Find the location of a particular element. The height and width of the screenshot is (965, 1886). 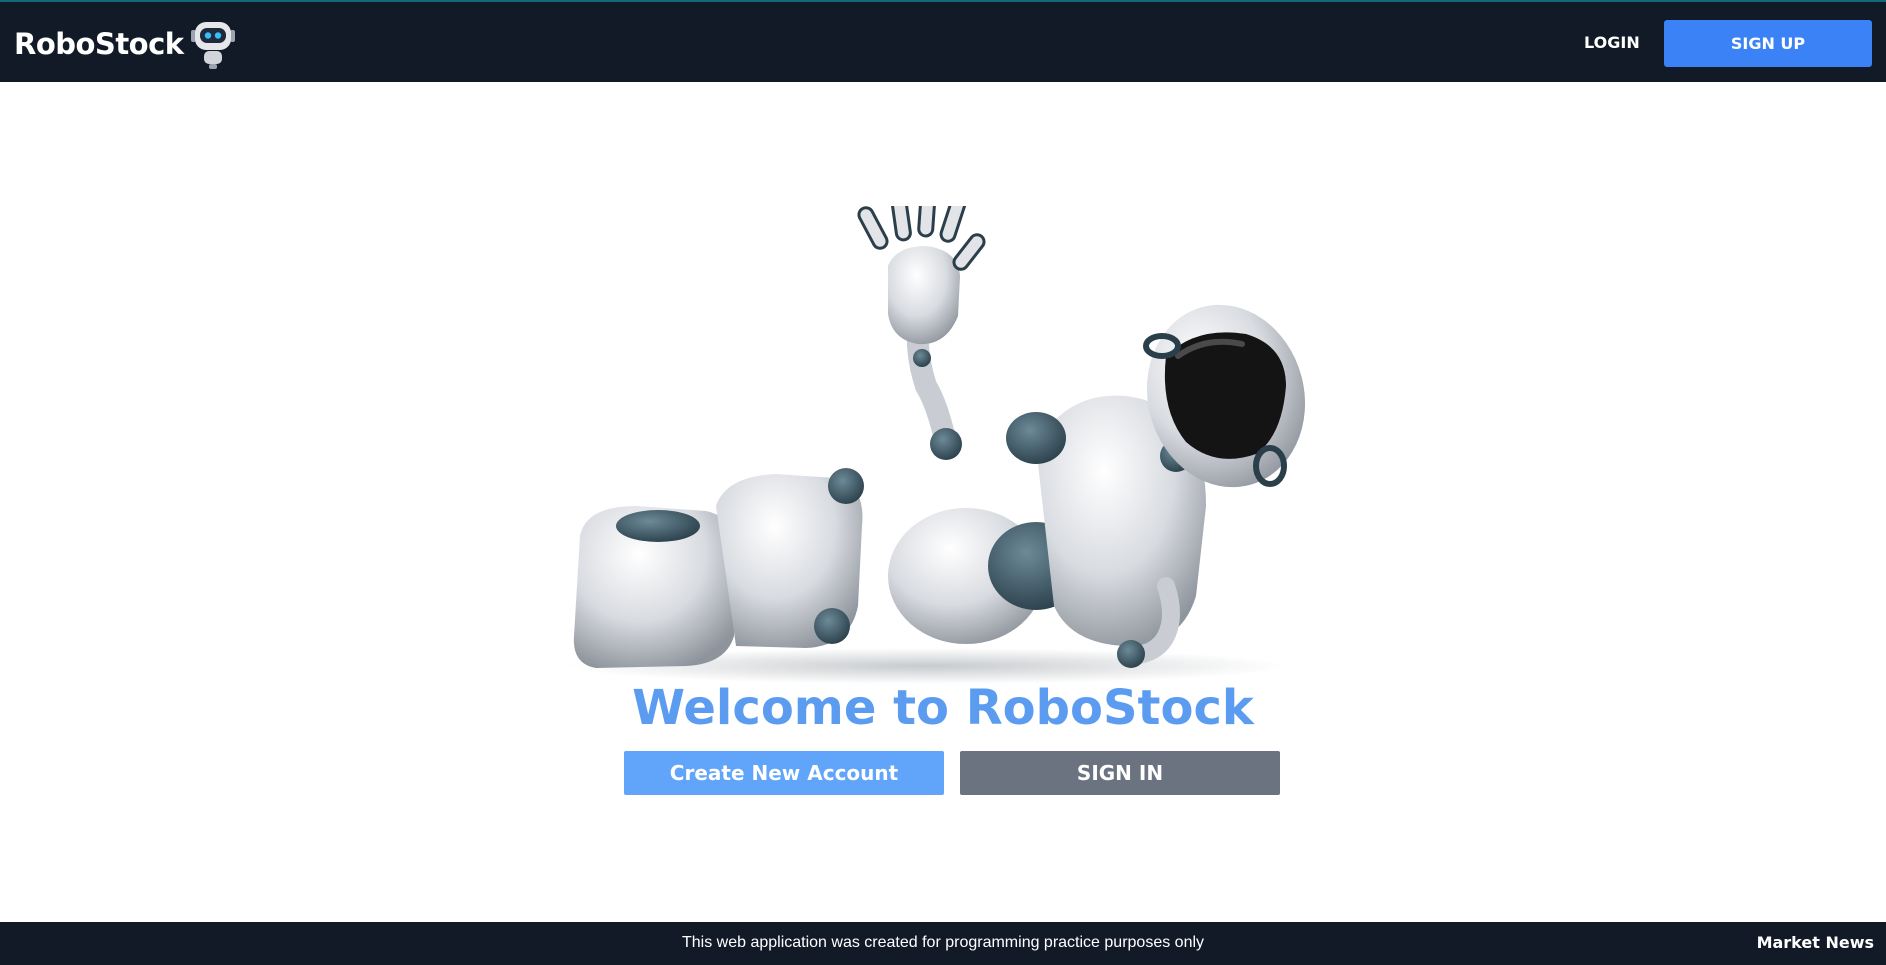

brand-name: RoboStock is located at coordinates (99, 44).